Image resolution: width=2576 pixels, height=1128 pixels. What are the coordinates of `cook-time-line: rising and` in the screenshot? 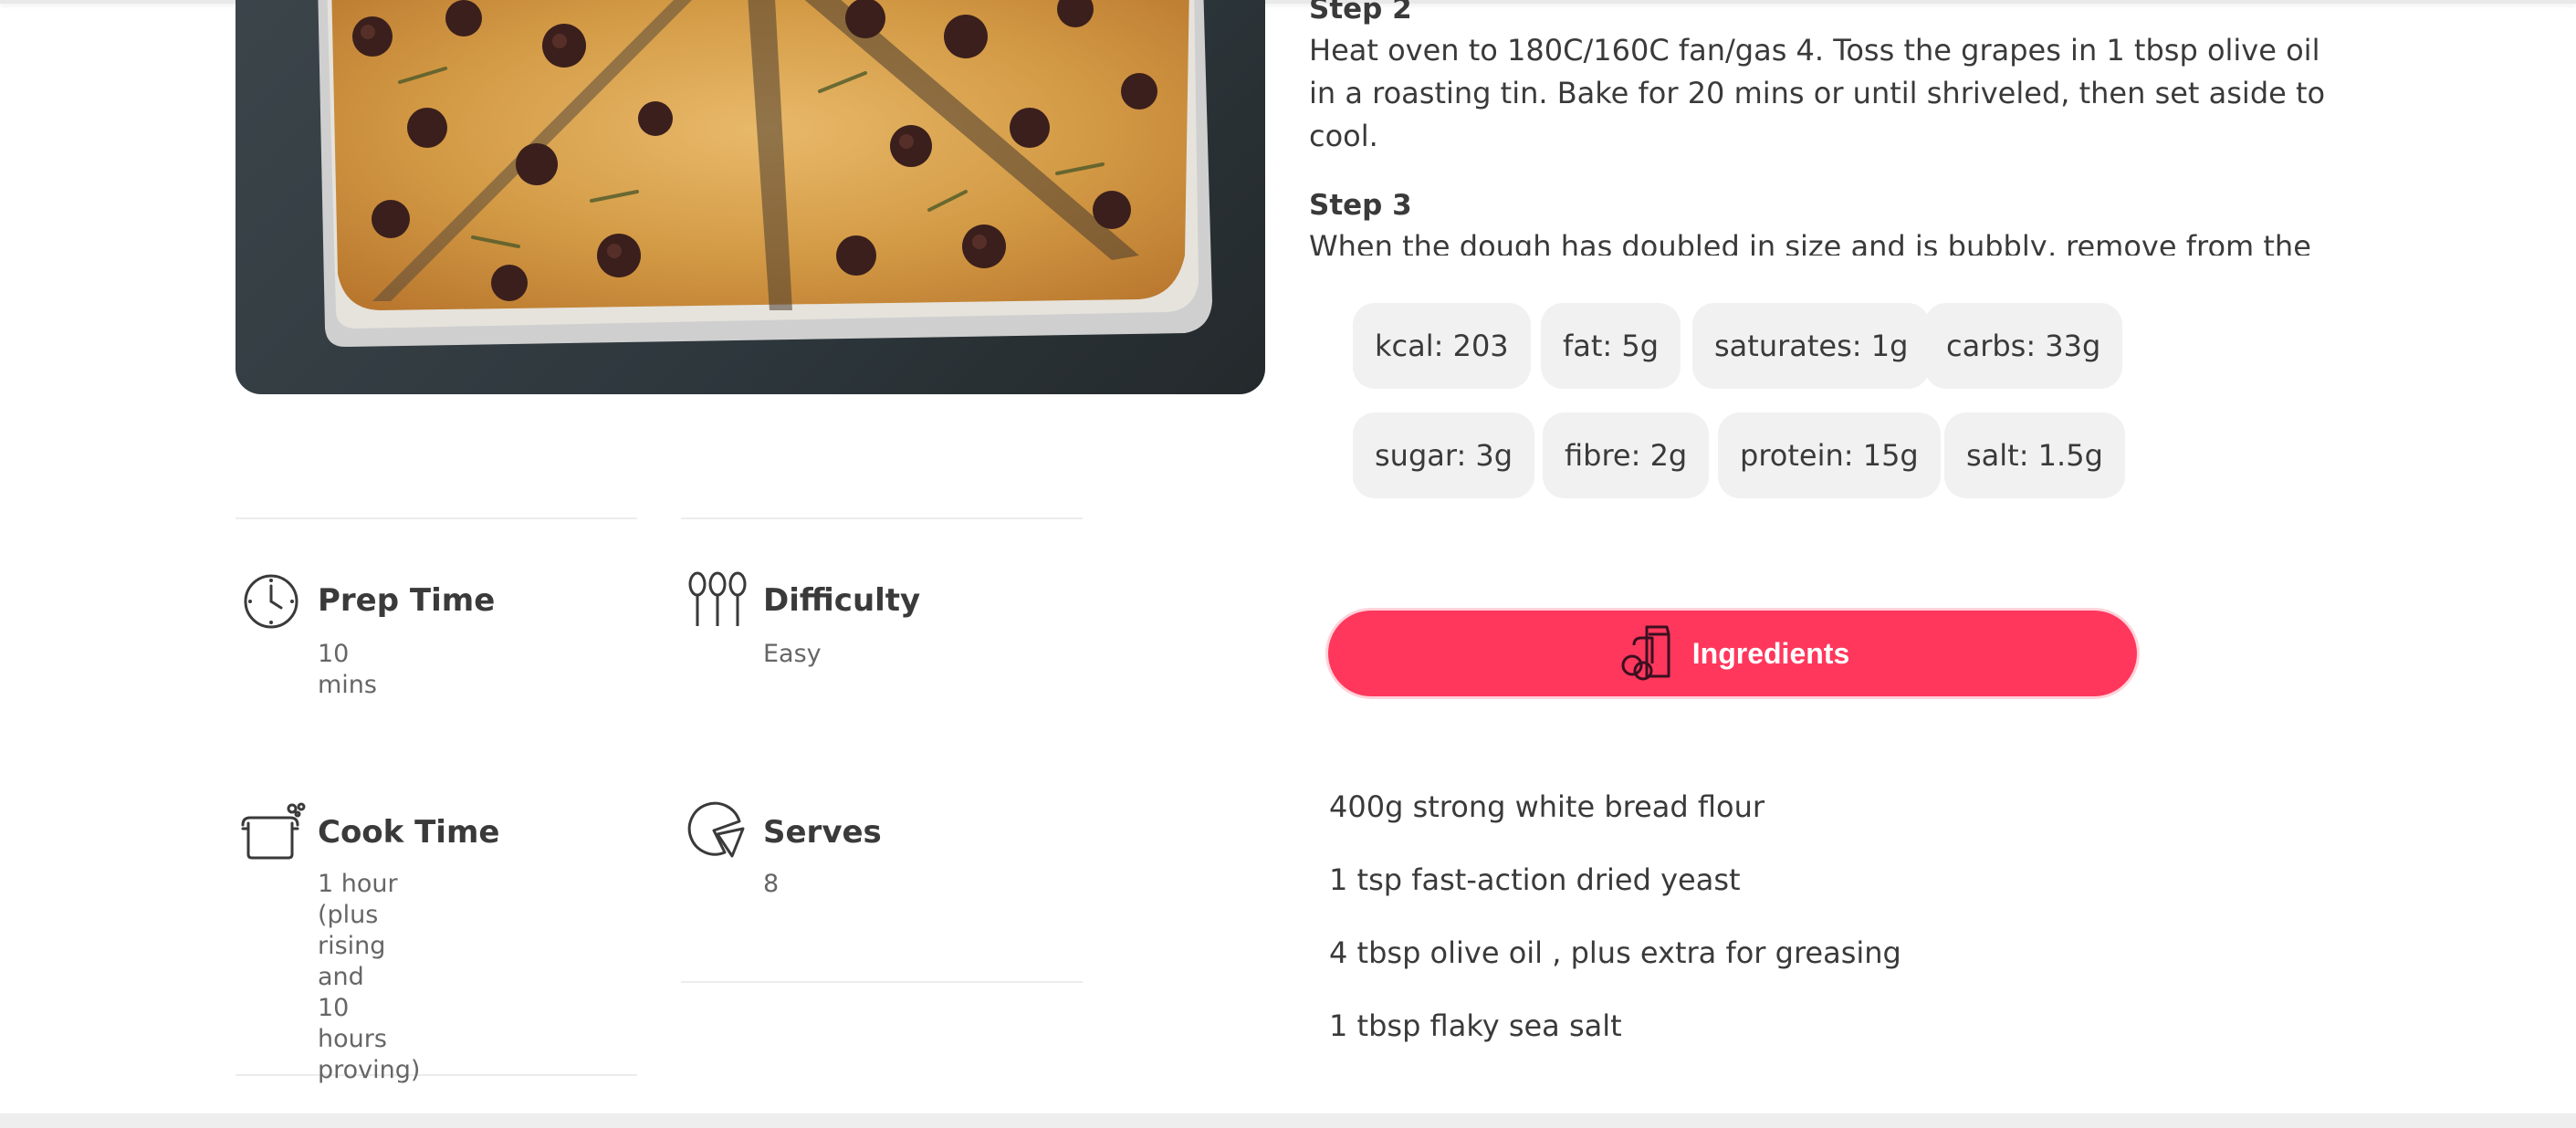 It's located at (352, 961).